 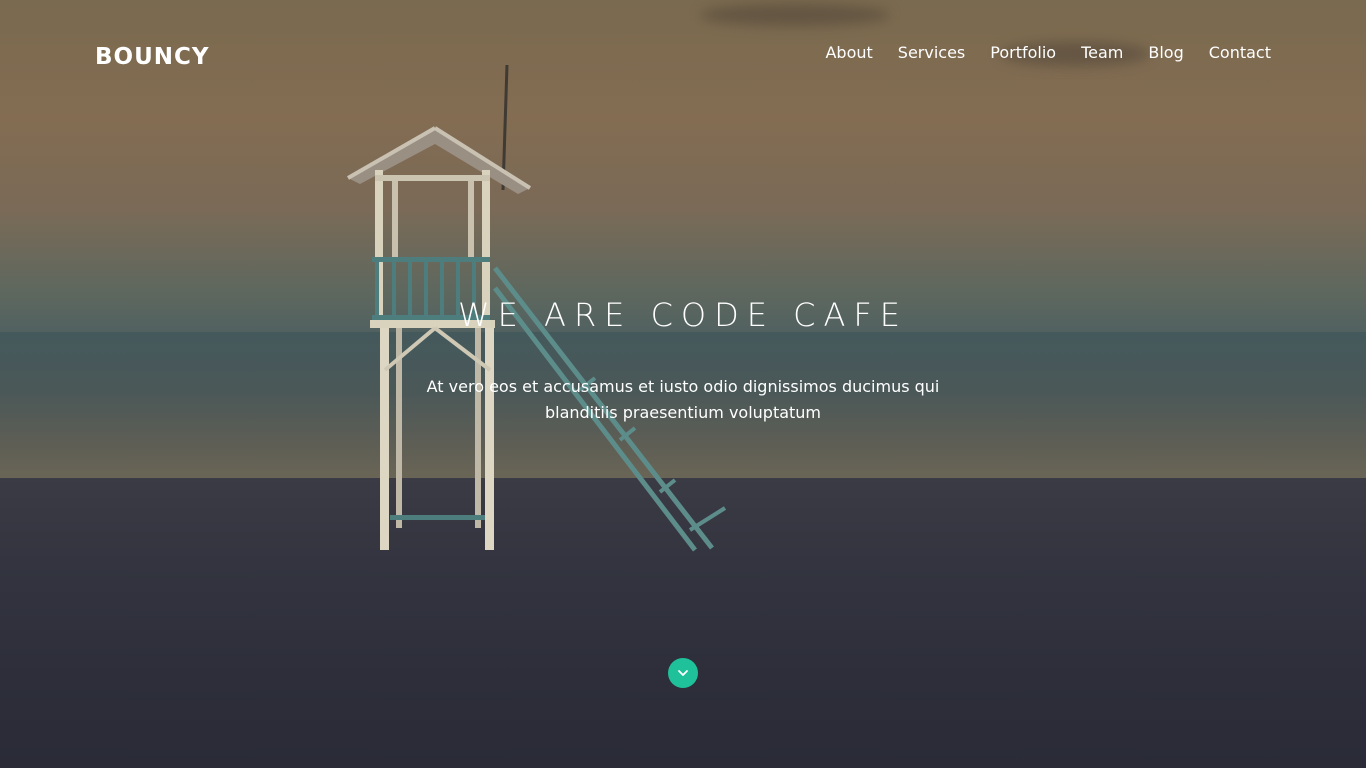 I want to click on hero-title: WE ARE CODE CAFE, so click(x=683, y=315).